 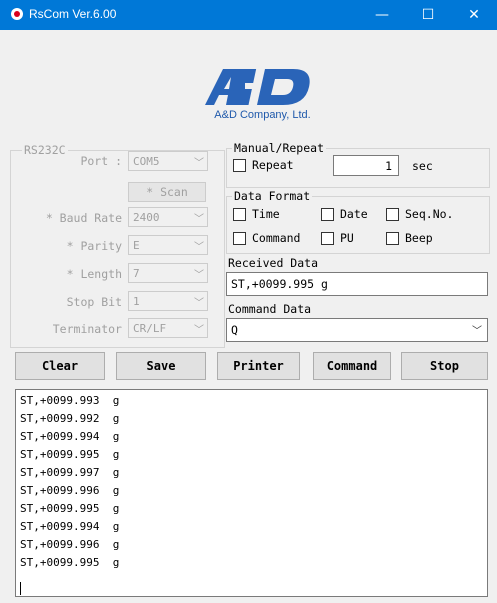 I want to click on length-select: 7 ﹀, so click(x=168, y=273).